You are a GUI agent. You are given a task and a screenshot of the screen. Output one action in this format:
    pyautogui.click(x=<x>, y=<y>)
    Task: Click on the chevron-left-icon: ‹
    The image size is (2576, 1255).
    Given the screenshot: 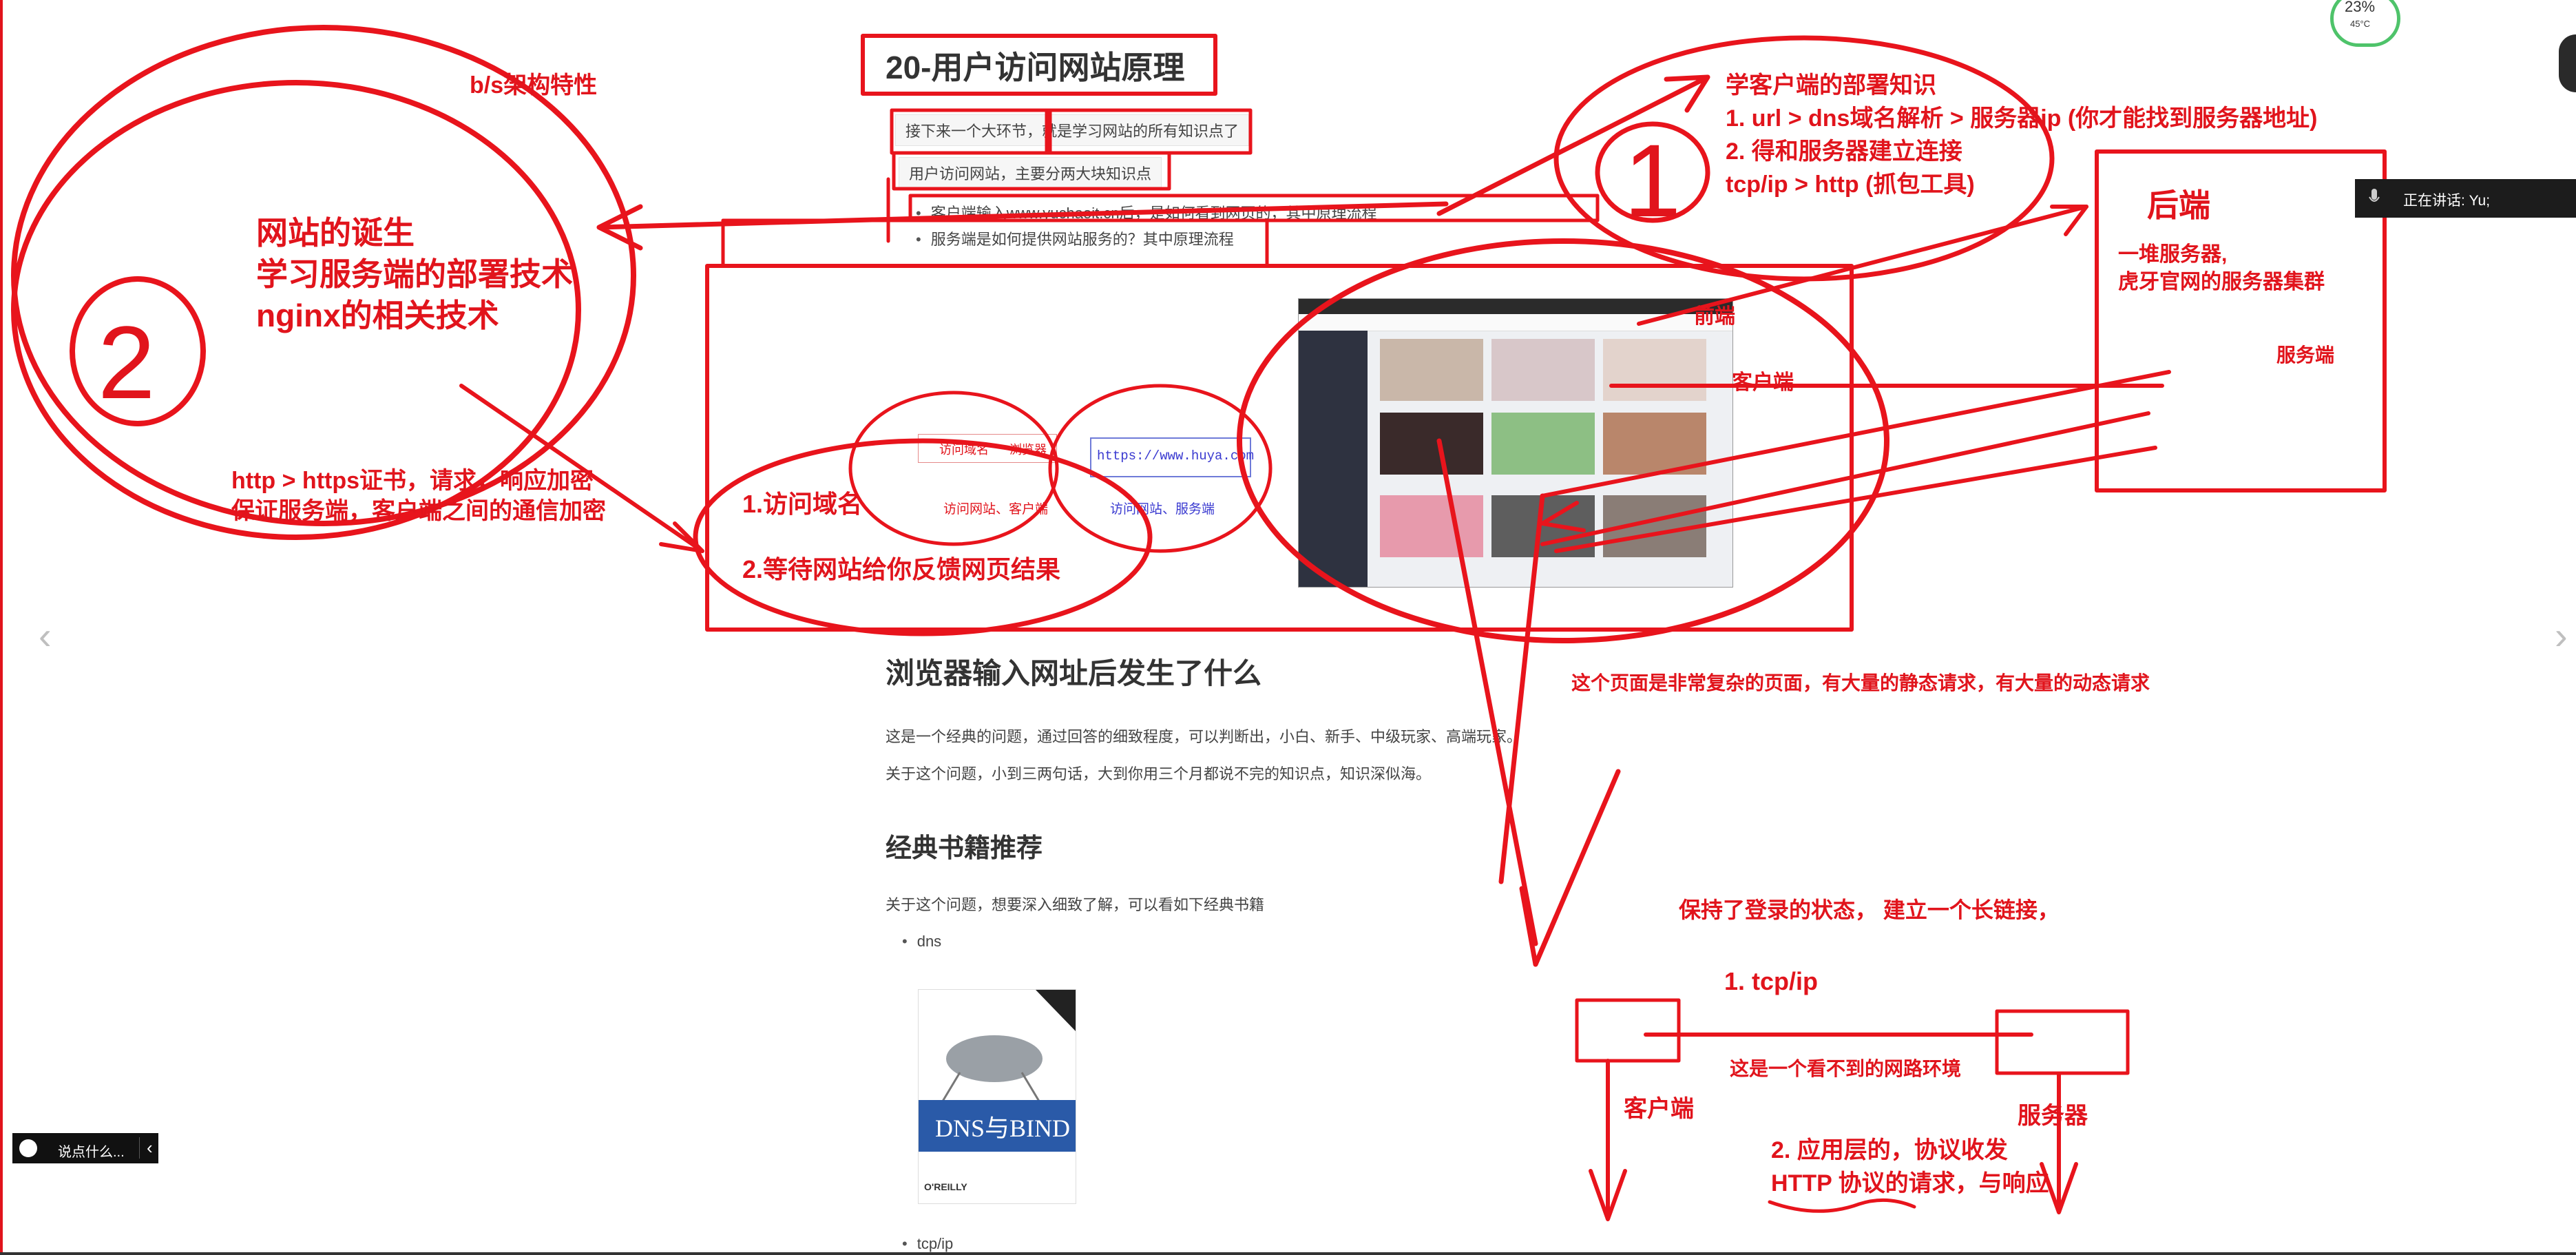 What is the action you would take?
    pyautogui.click(x=146, y=1148)
    